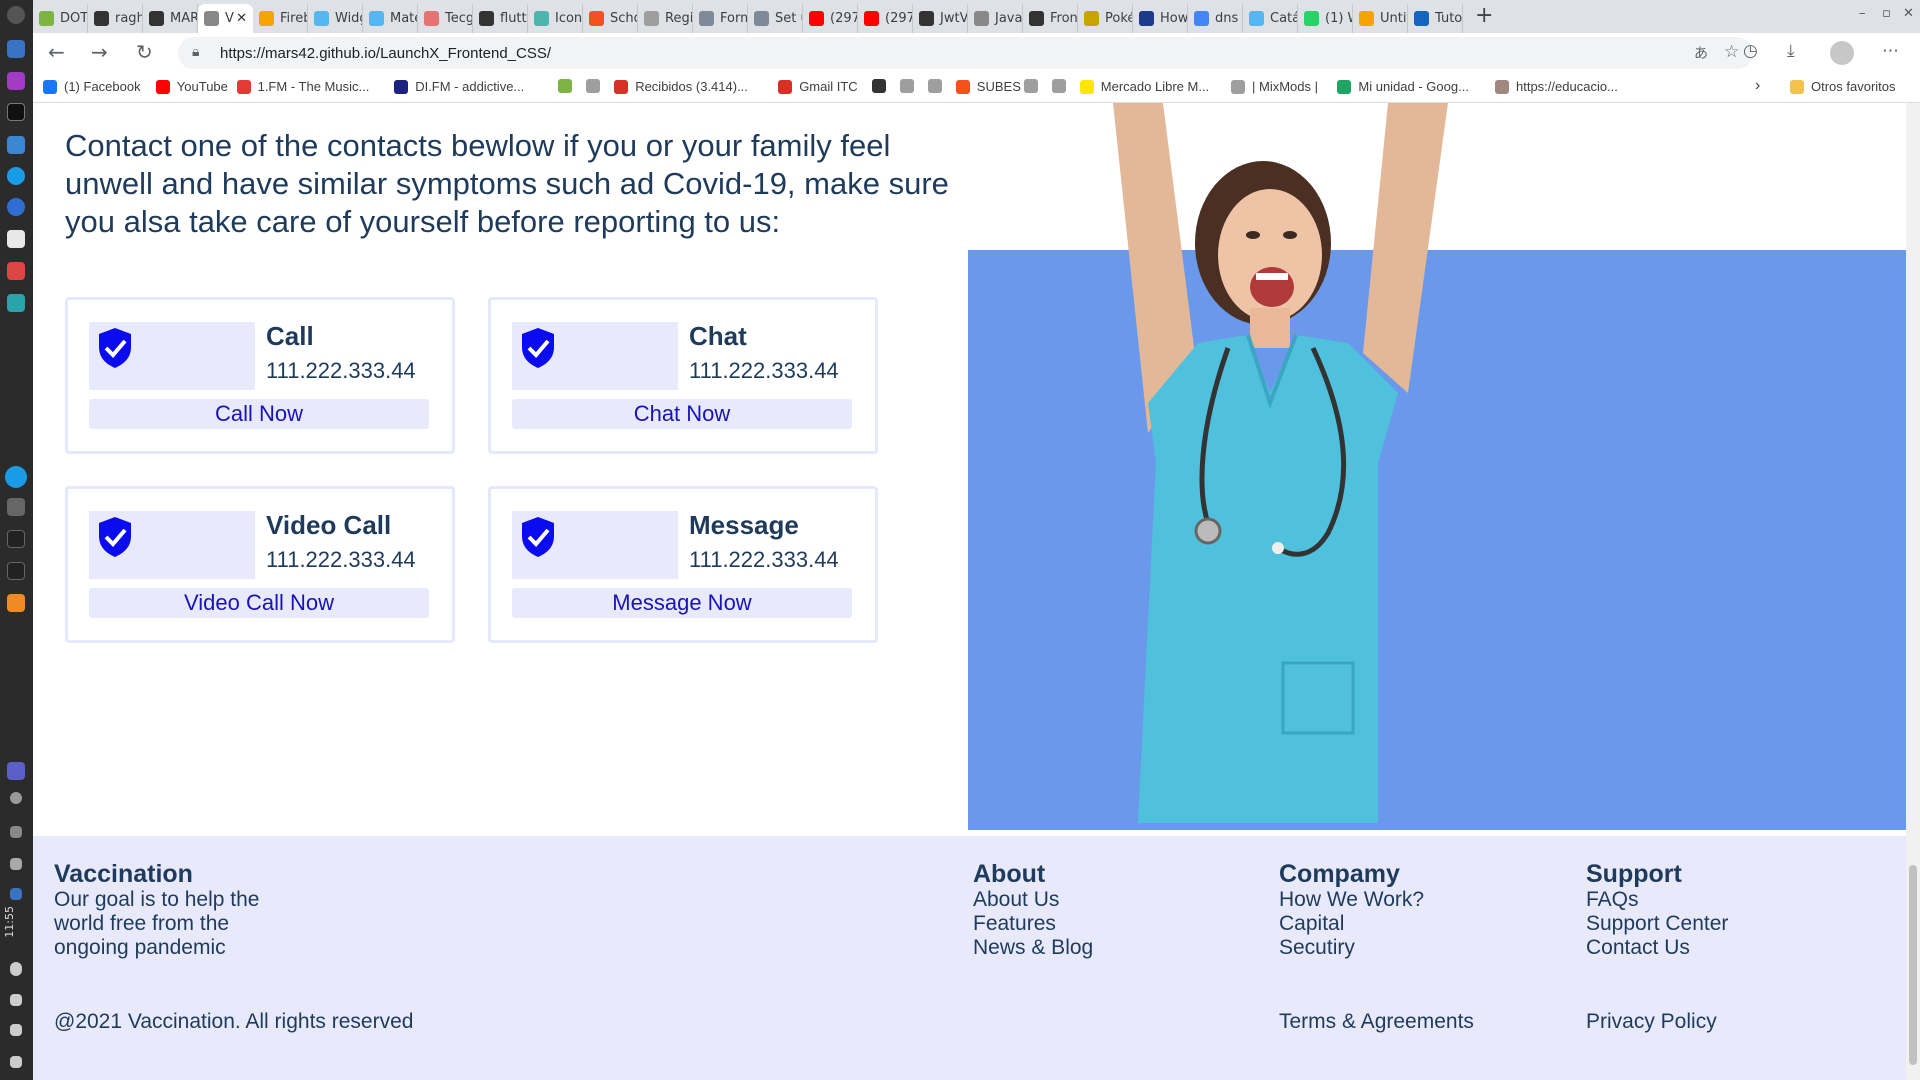  I want to click on message-now-button: Message Now, so click(682, 603).